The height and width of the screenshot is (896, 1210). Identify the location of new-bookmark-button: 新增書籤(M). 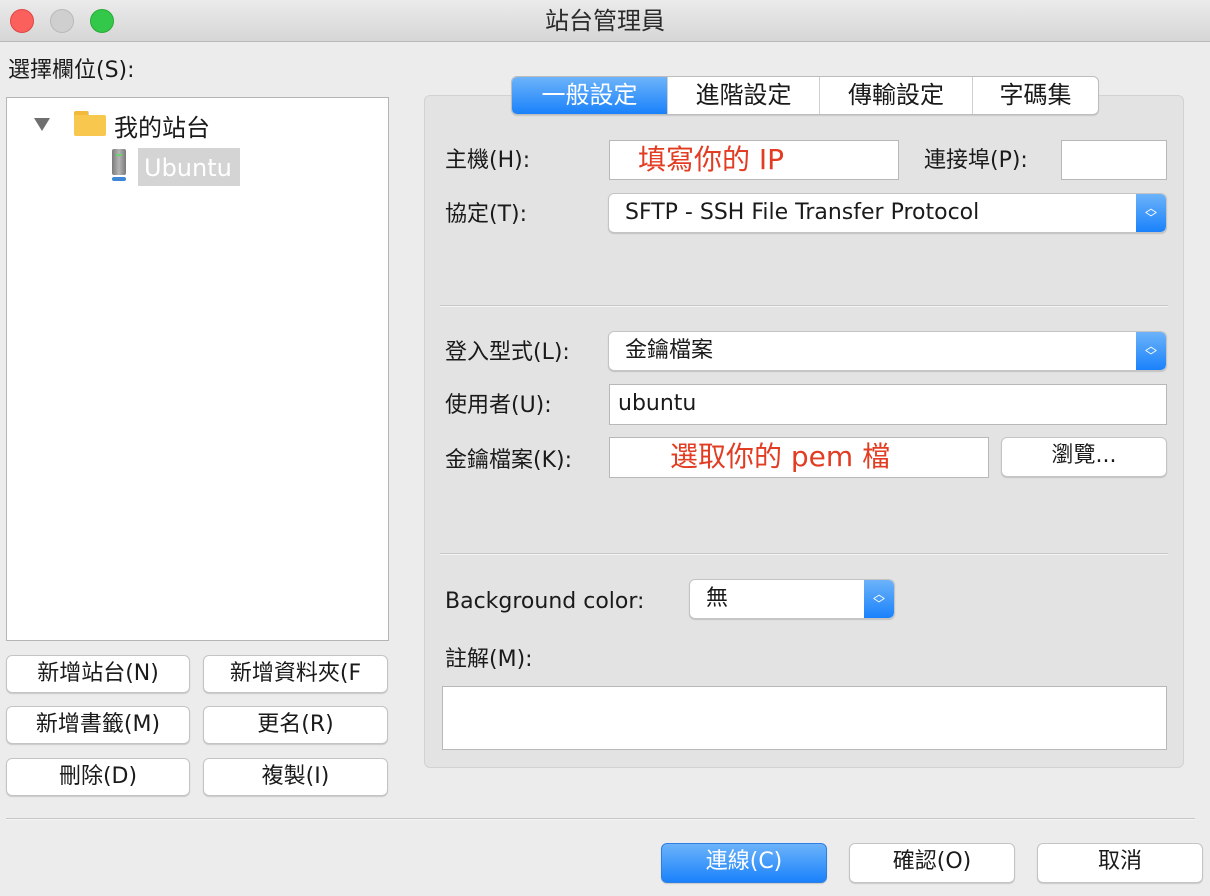
(98, 725).